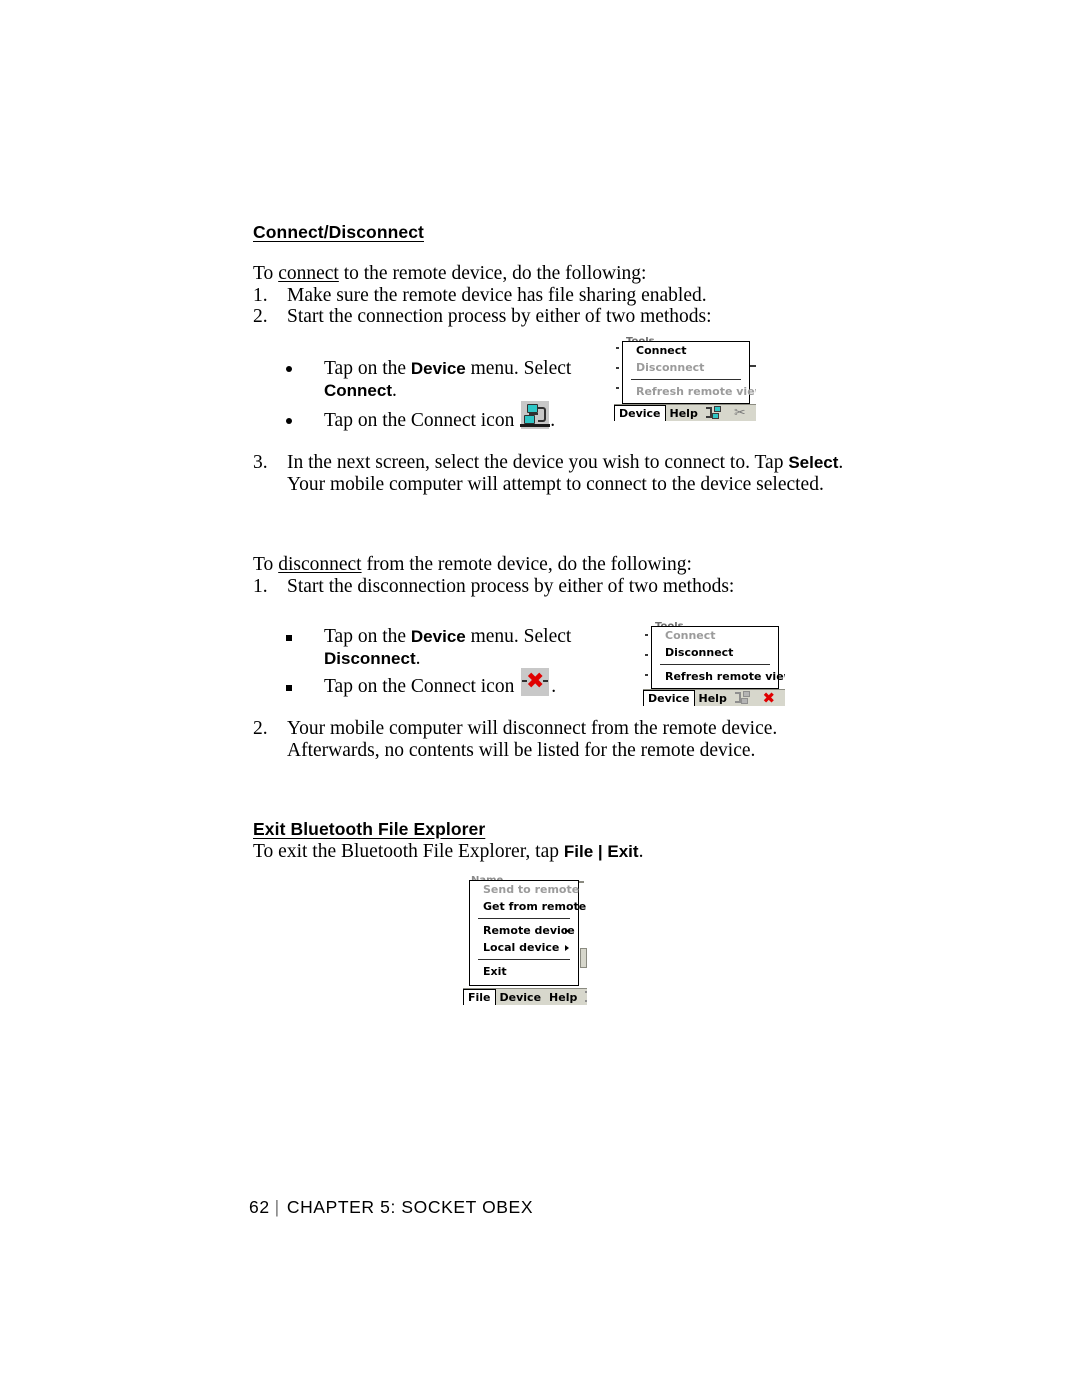 This screenshot has width=1080, height=1397. Describe the element at coordinates (260, 586) in the screenshot. I see `disconnect-step-1-marker: 1.` at that location.